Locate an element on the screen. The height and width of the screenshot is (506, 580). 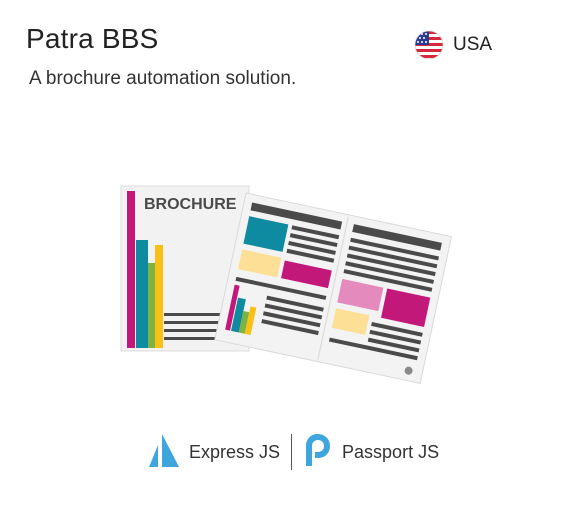
tech-label-passport: Passport JS is located at coordinates (391, 451).